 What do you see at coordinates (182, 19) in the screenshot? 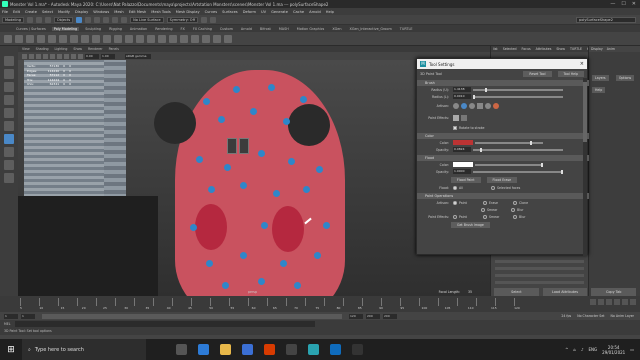
I see `symmetry-dropdown: Symmetry: Off` at bounding box center [182, 19].